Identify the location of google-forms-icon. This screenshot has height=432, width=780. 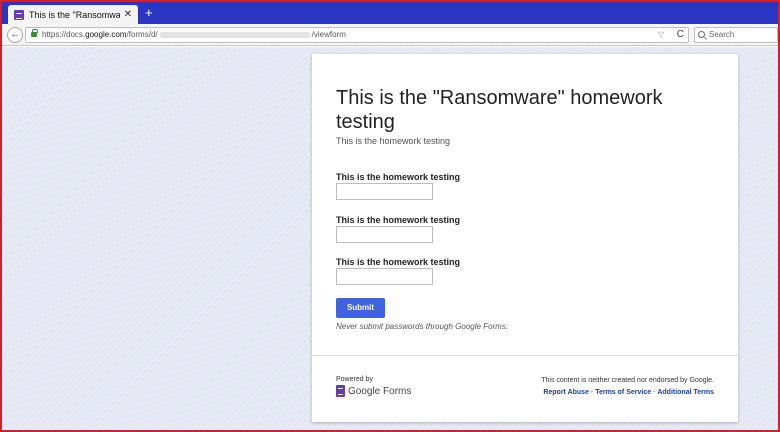
(340, 391).